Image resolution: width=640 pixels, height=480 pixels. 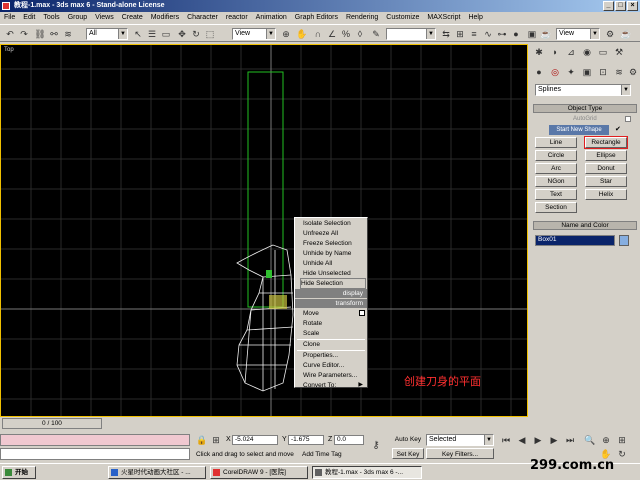 What do you see at coordinates (606, 168) in the screenshot?
I see `donut-button: Donut` at bounding box center [606, 168].